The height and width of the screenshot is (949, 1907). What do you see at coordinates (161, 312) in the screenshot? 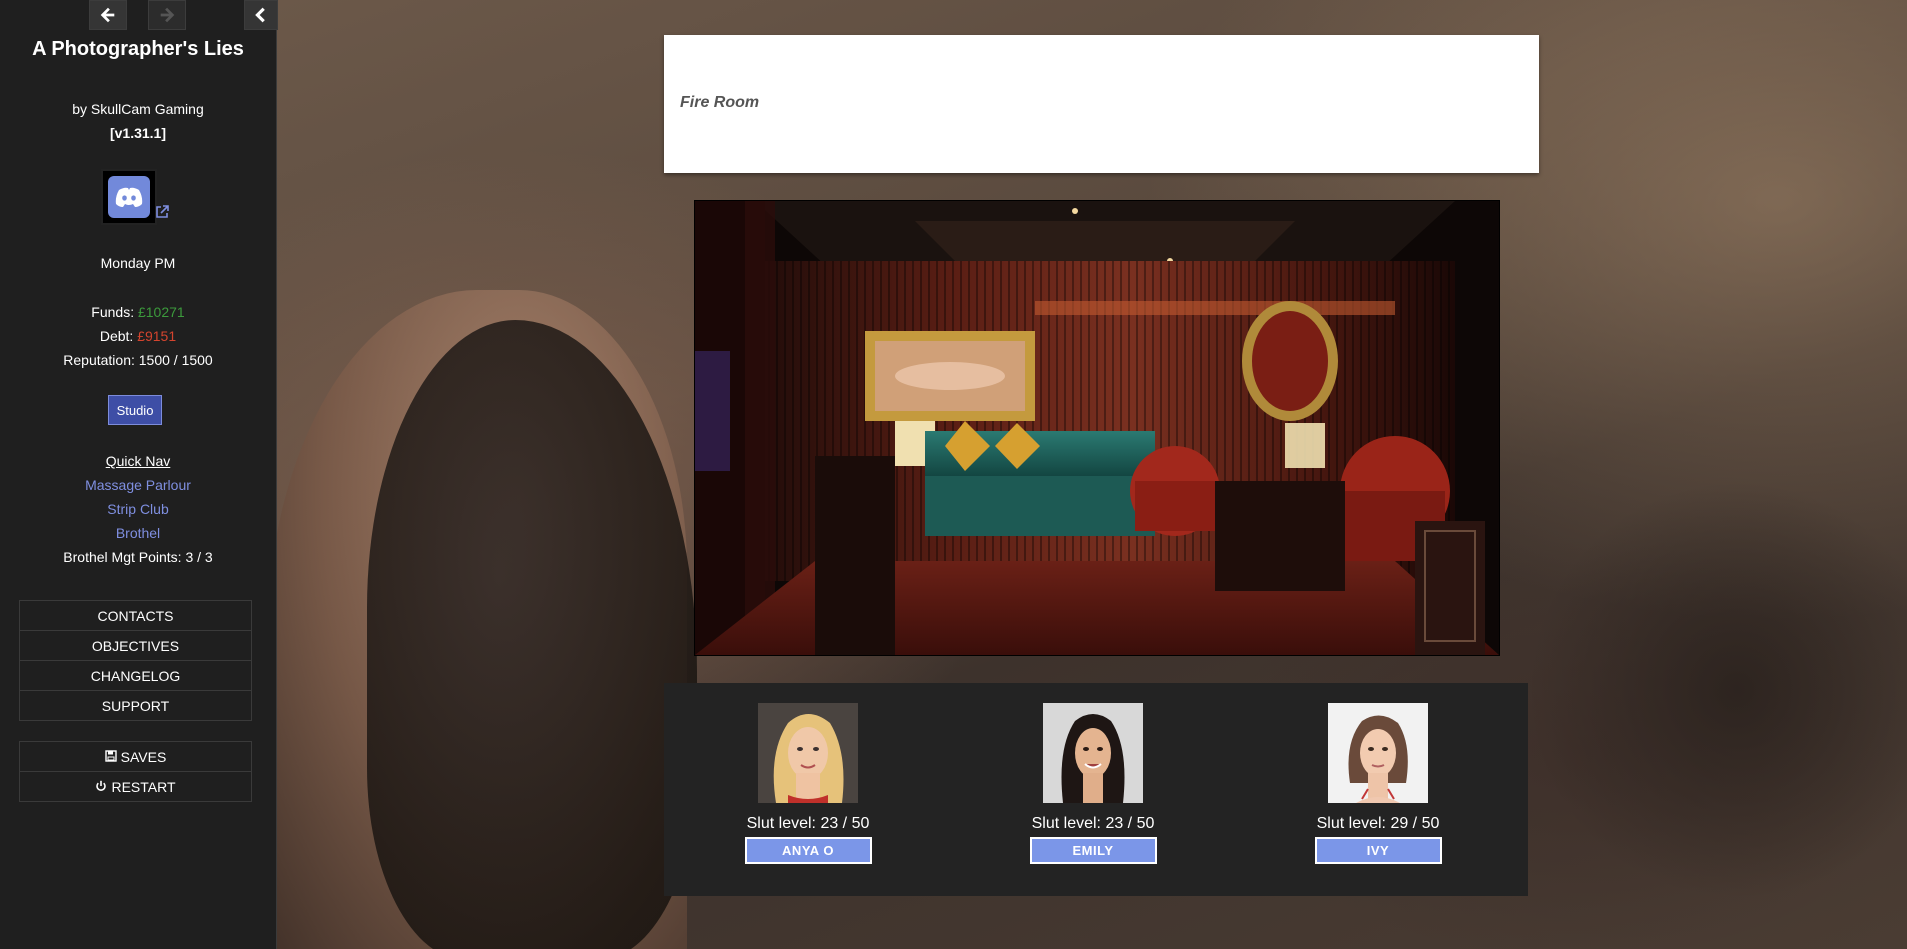
I see `funds-value: £10271` at bounding box center [161, 312].